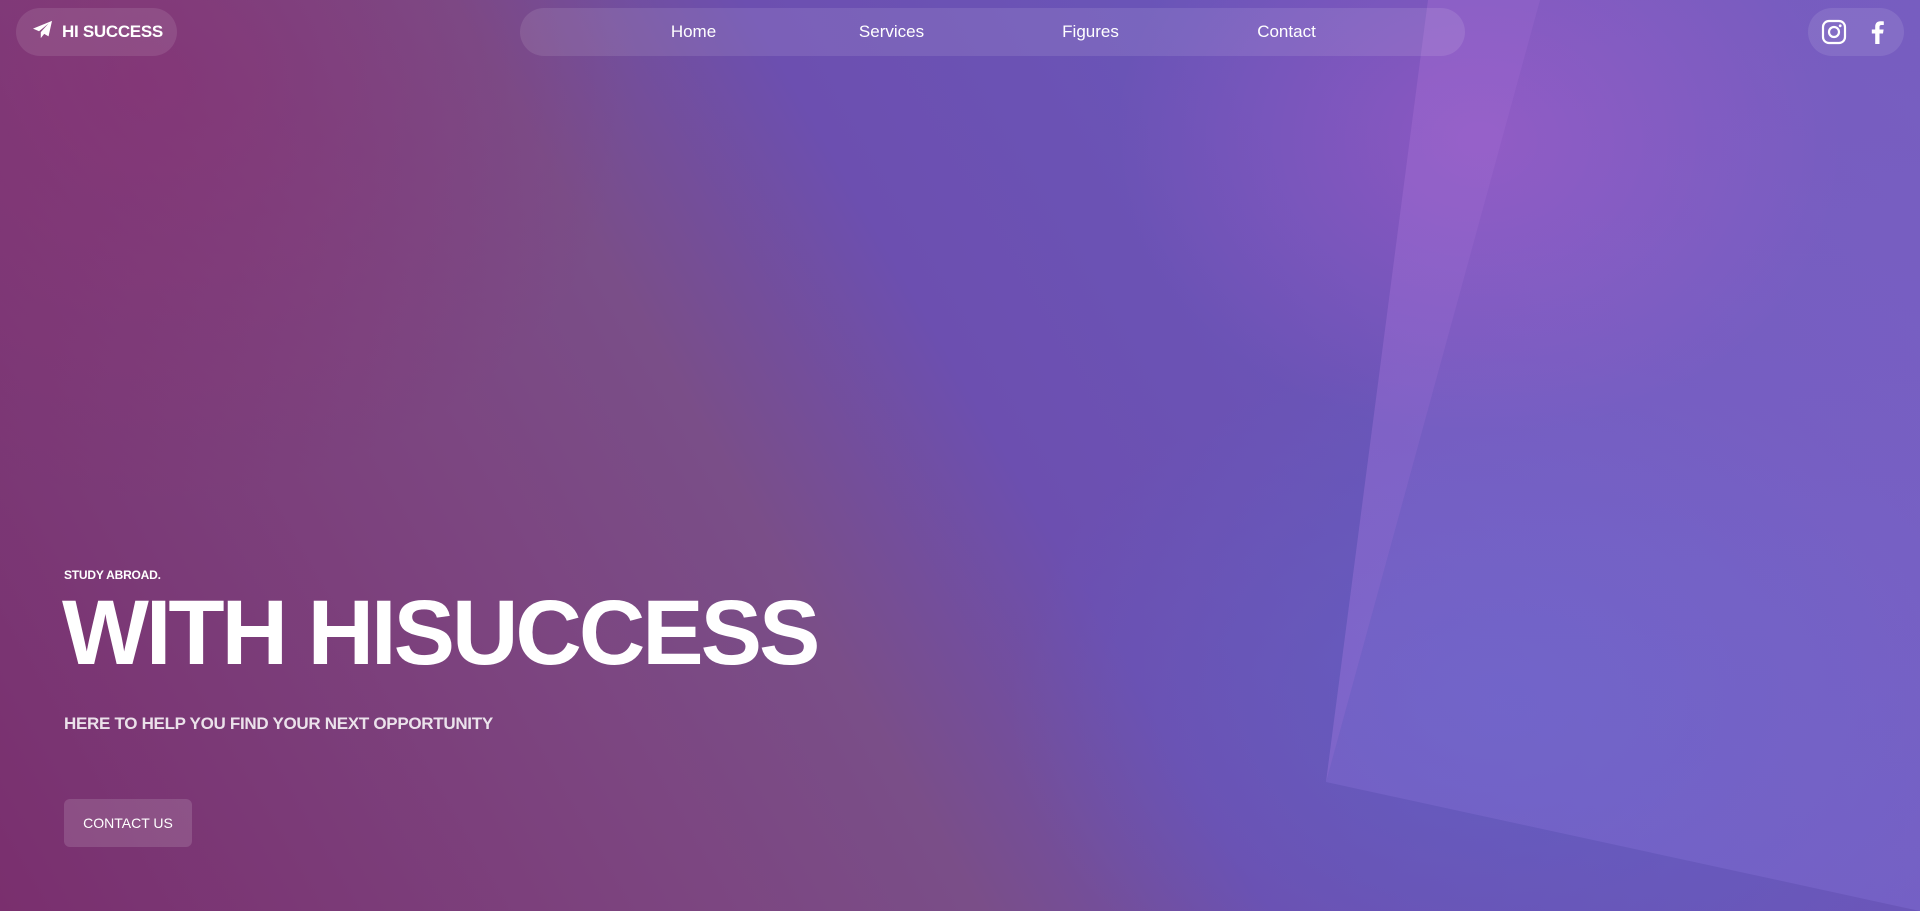 This screenshot has height=911, width=1920. What do you see at coordinates (441, 633) in the screenshot?
I see `hero-headline: WITH HISUCCESS` at bounding box center [441, 633].